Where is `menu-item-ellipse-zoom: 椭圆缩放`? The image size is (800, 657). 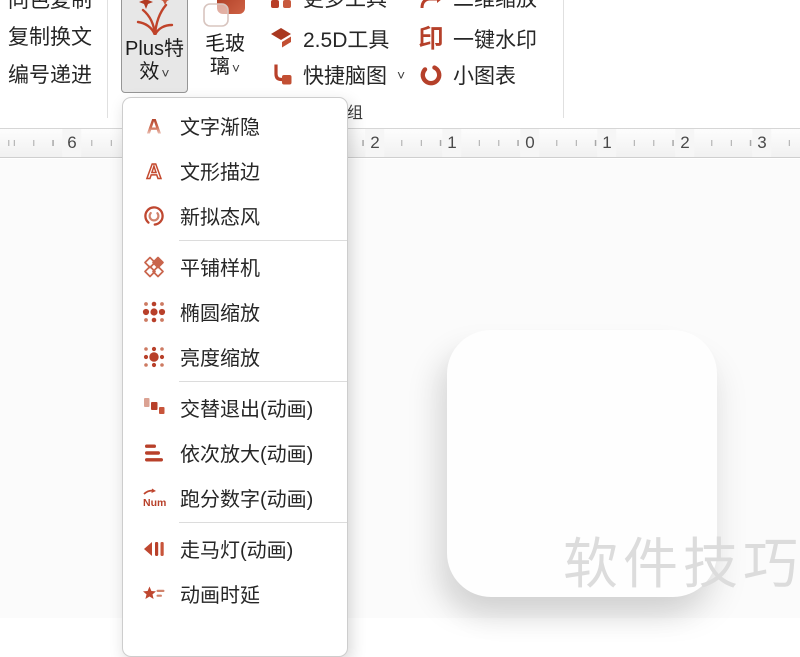
menu-item-ellipse-zoom: 椭圆缩放 is located at coordinates (235, 311).